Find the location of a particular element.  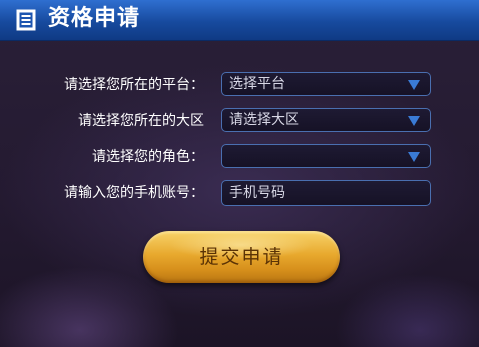

phone-input: 手机号码 is located at coordinates (326, 193).